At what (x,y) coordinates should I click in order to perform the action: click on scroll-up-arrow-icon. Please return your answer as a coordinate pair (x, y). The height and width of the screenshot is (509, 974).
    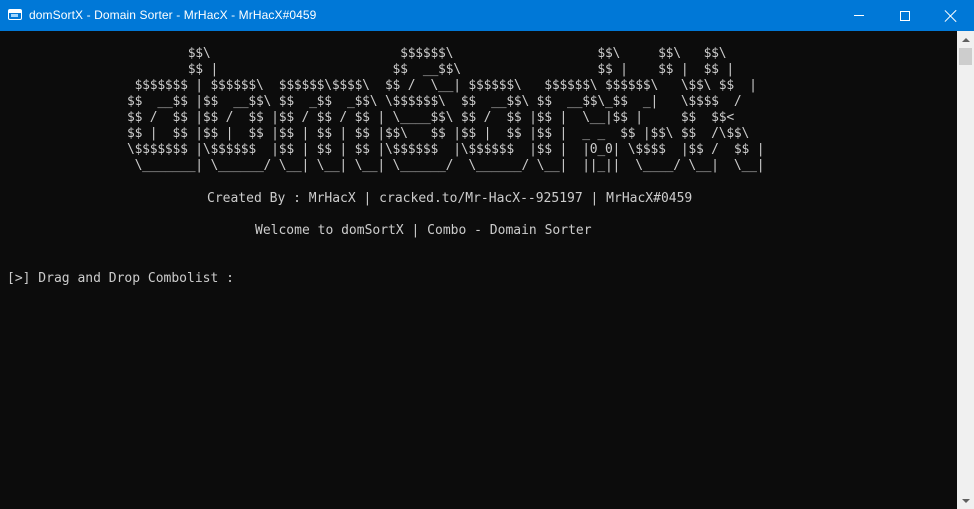
    Looking at the image, I should click on (965, 39).